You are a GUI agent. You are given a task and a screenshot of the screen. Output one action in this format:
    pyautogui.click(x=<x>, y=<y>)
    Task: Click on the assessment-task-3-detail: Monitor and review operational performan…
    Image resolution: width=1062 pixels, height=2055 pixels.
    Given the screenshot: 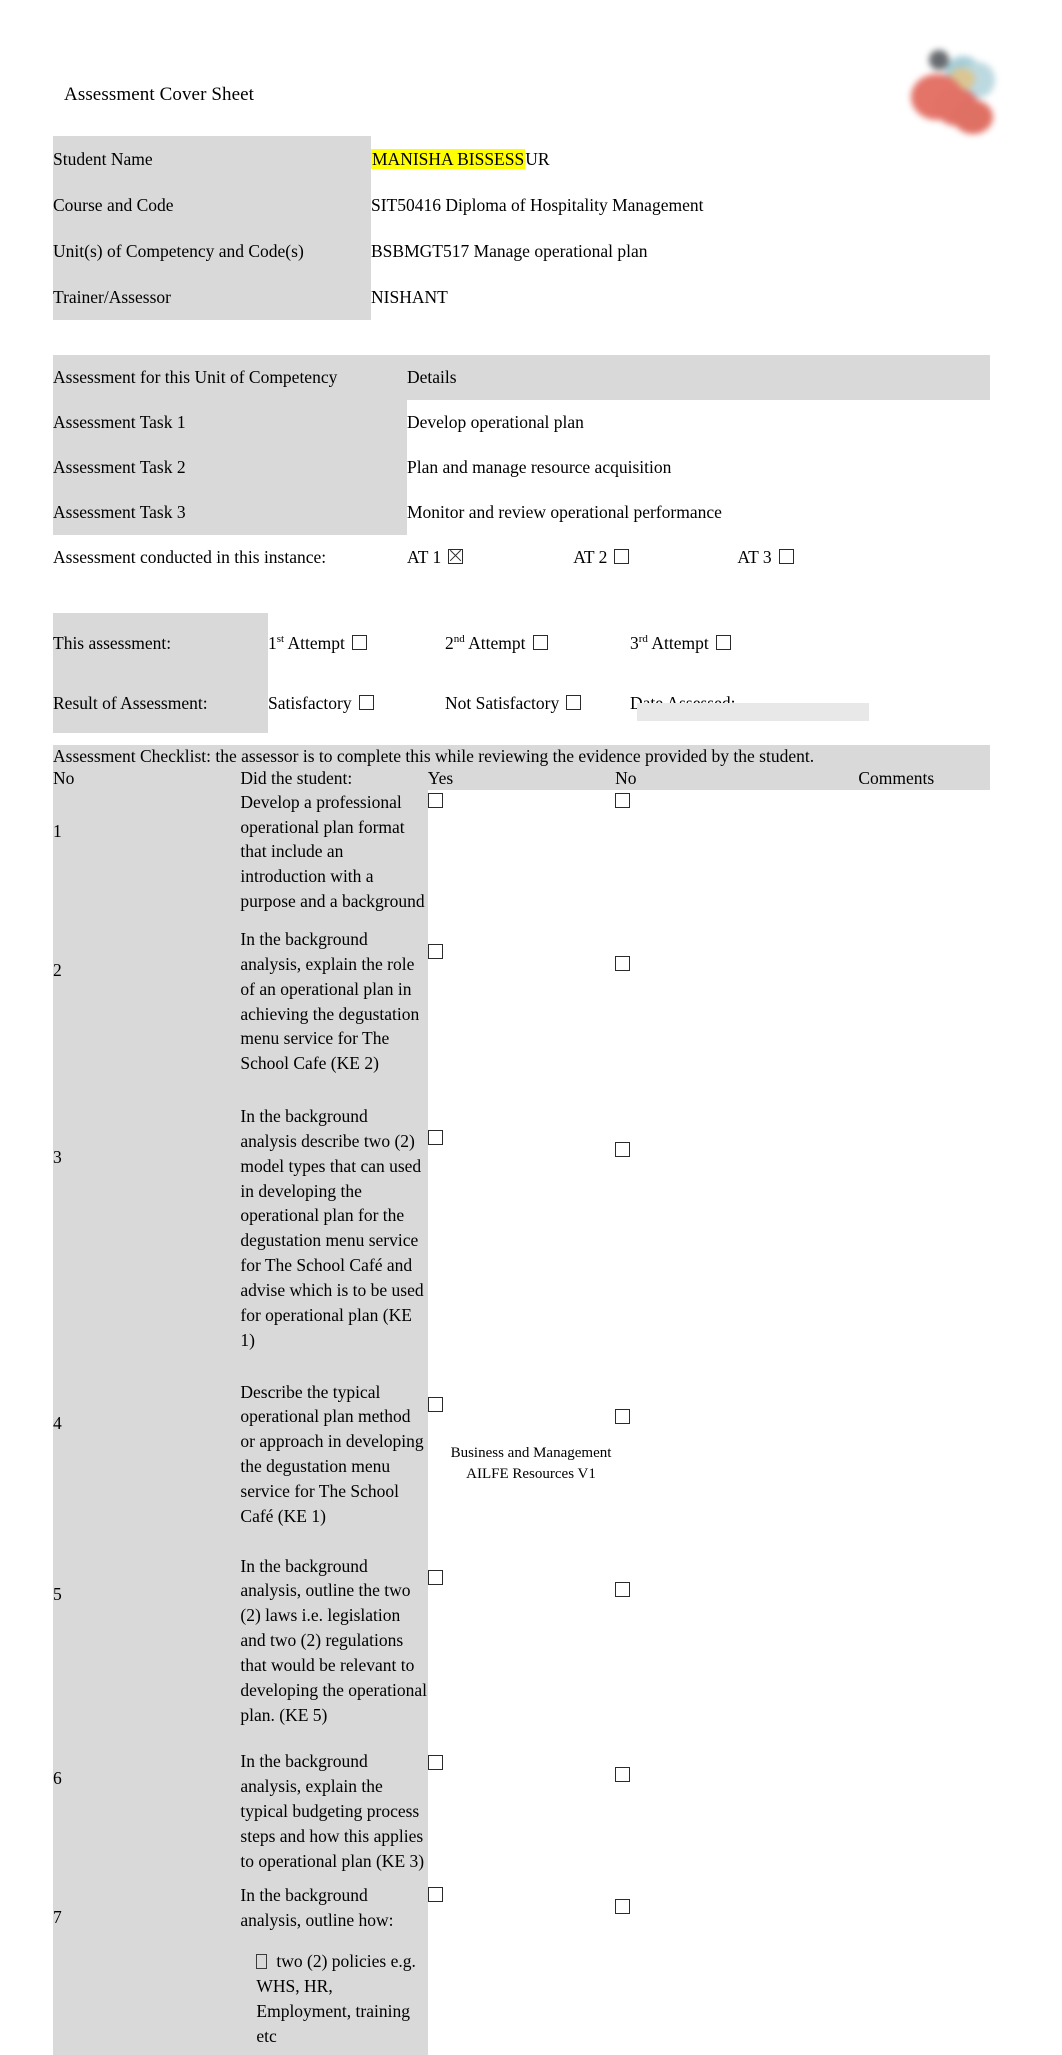 What is the action you would take?
    pyautogui.click(x=698, y=512)
    